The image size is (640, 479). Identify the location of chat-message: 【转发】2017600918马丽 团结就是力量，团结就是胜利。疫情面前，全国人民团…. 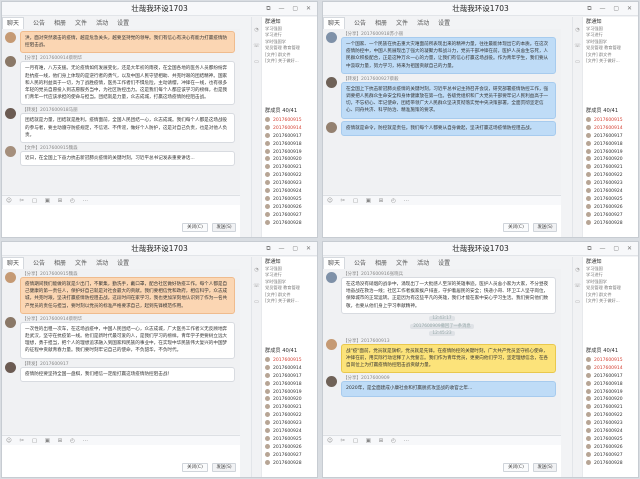
(120, 125).